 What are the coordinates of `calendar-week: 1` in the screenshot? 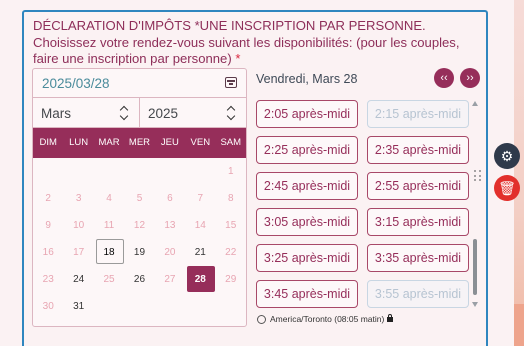 It's located at (139, 171).